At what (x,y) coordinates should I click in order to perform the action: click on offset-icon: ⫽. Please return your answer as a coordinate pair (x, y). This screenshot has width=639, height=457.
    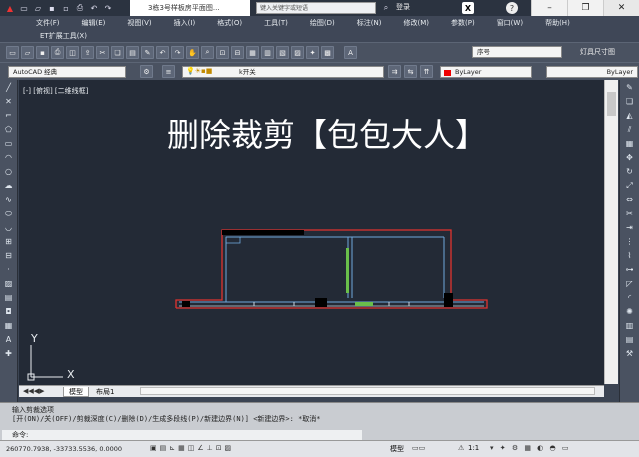
    Looking at the image, I should click on (630, 130).